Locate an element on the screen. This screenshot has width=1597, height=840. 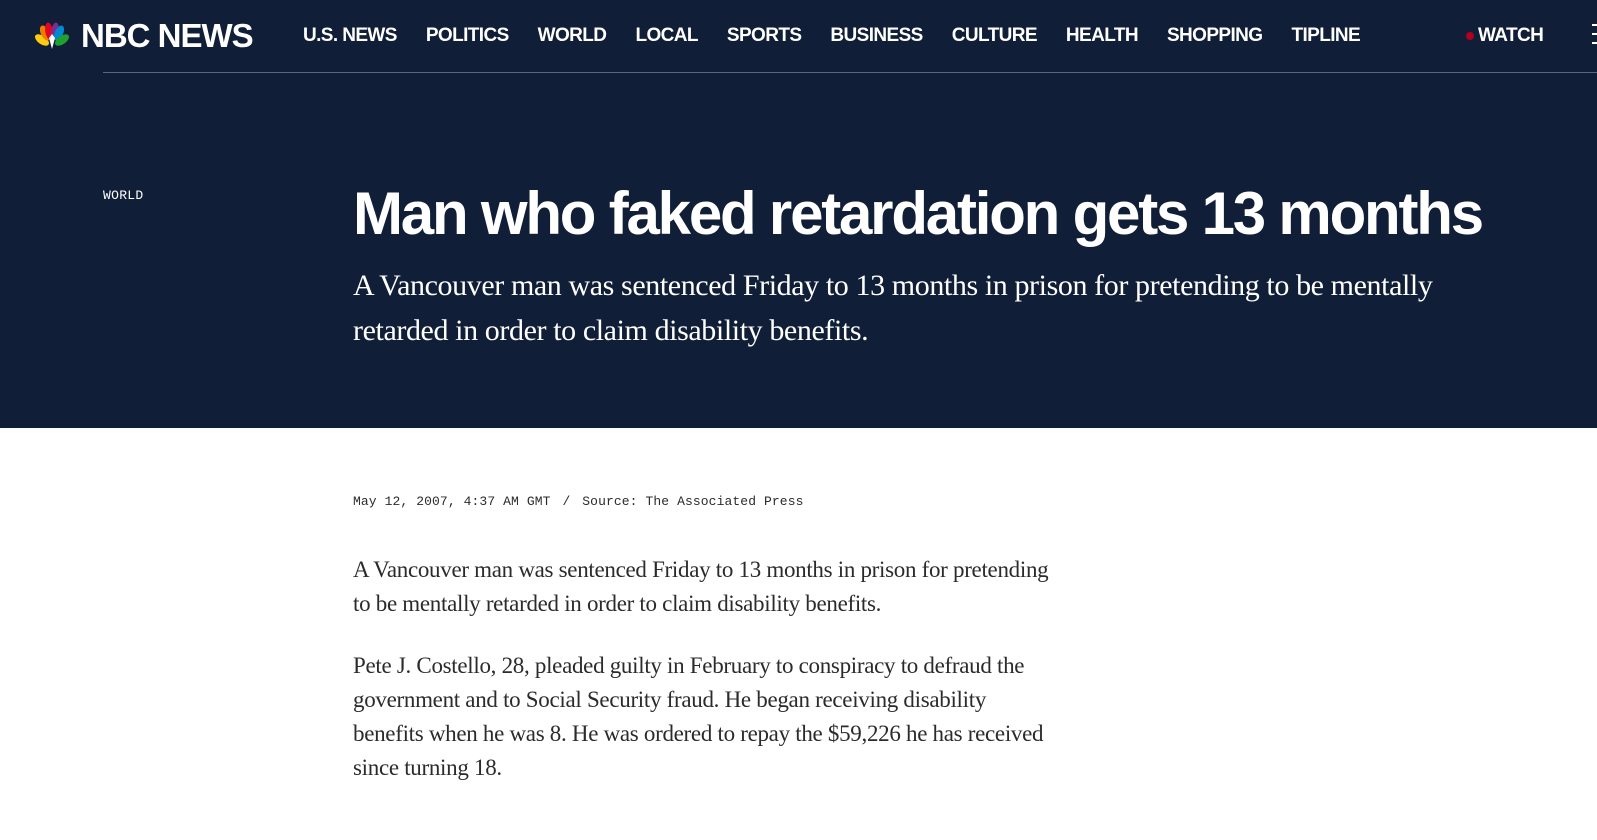
peacock-logo-icon is located at coordinates (52, 35).